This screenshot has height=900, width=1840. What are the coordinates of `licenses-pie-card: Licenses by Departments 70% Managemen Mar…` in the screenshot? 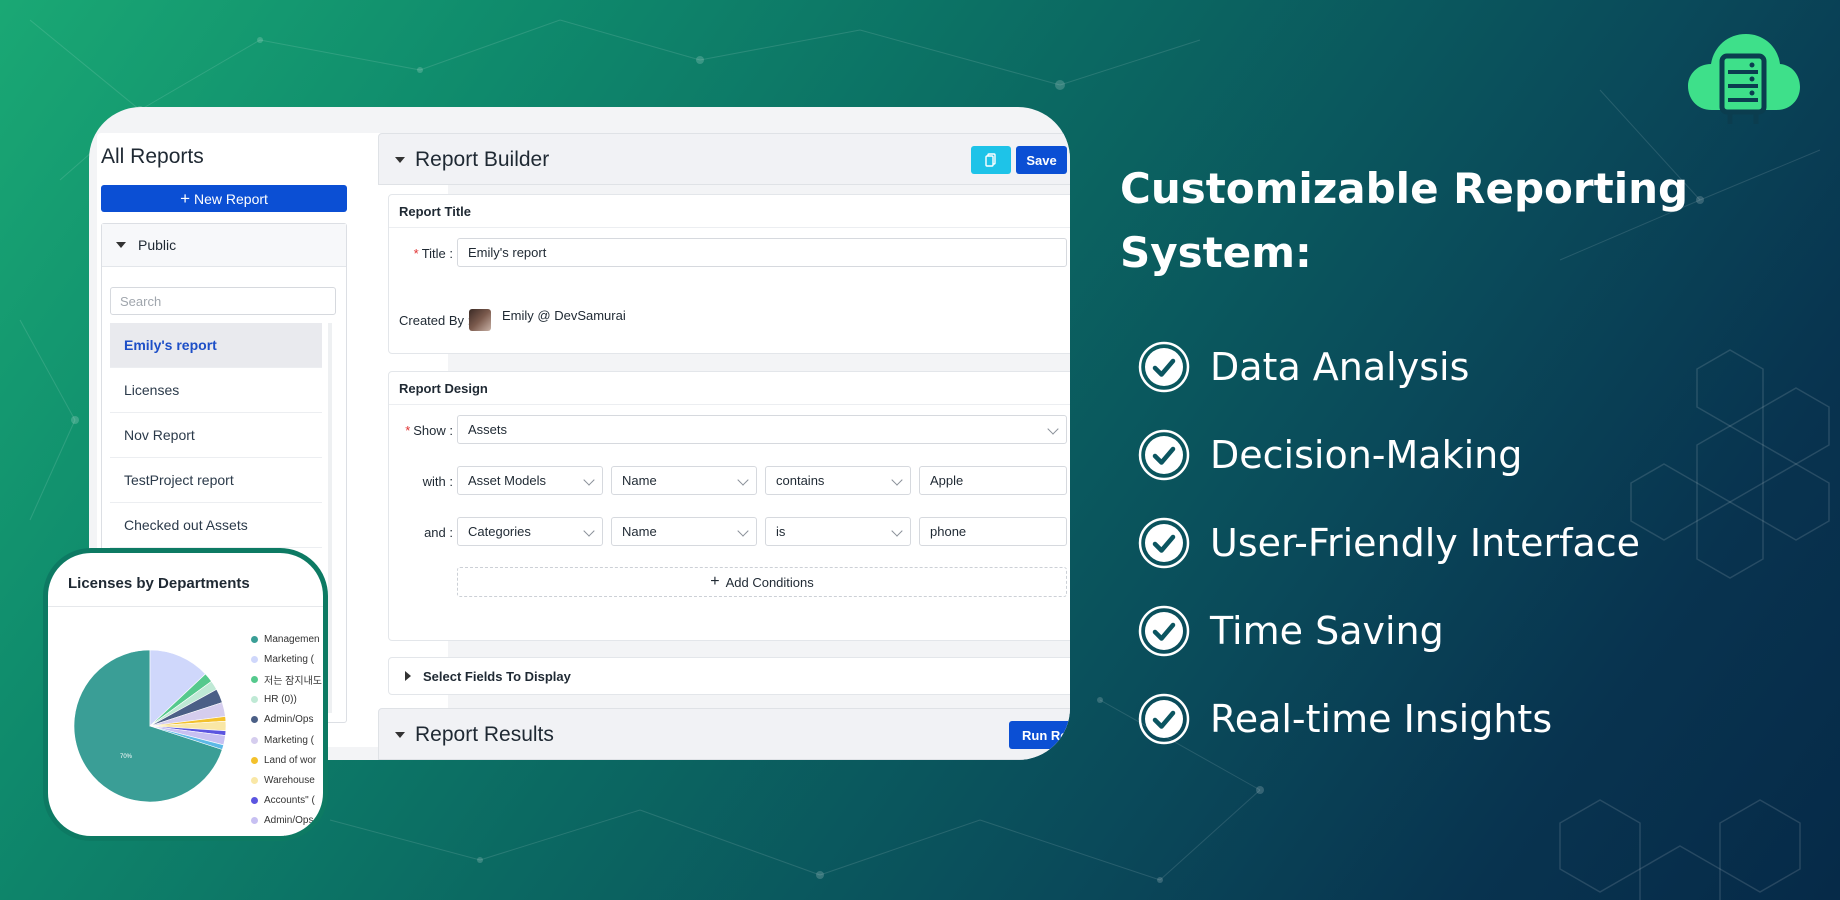 It's located at (185, 694).